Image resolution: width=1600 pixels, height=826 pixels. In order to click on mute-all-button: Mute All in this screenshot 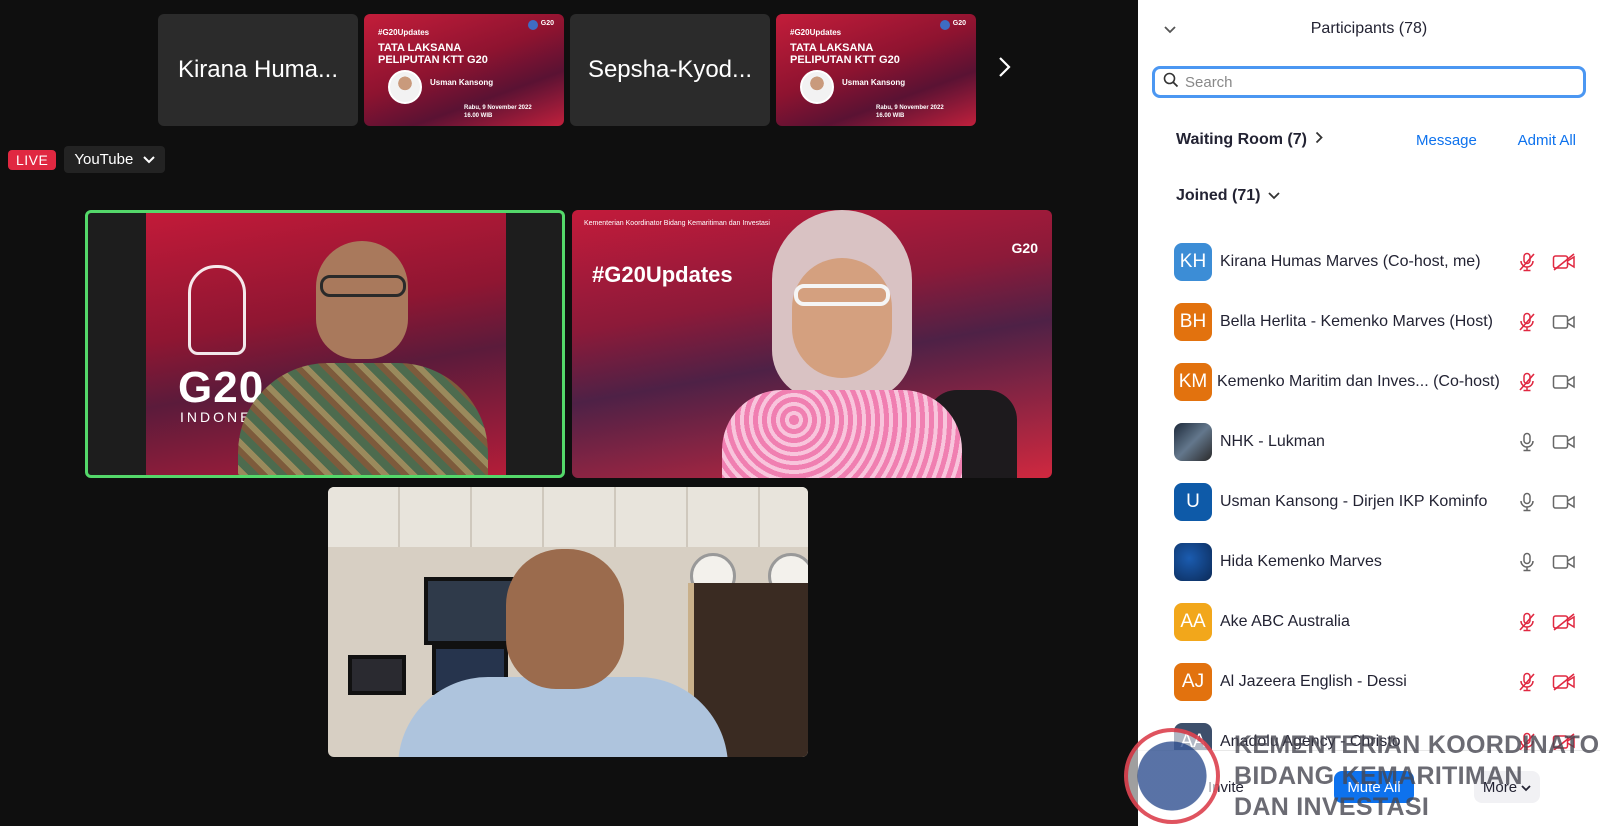, I will do `click(1374, 787)`.